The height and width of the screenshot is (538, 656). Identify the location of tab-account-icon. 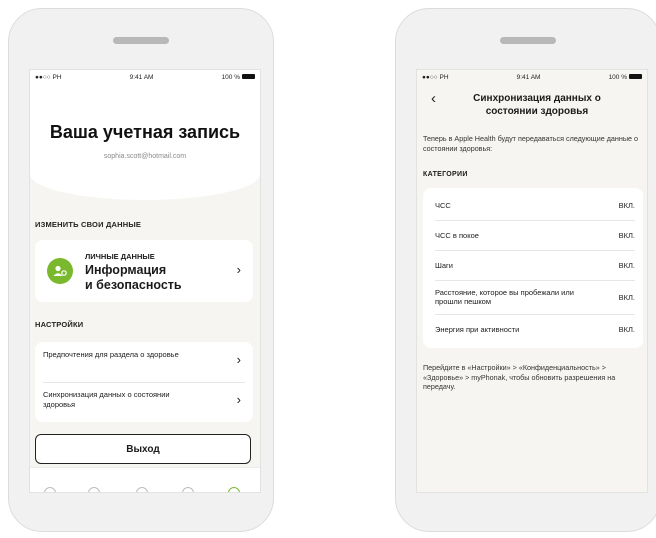
(234, 489).